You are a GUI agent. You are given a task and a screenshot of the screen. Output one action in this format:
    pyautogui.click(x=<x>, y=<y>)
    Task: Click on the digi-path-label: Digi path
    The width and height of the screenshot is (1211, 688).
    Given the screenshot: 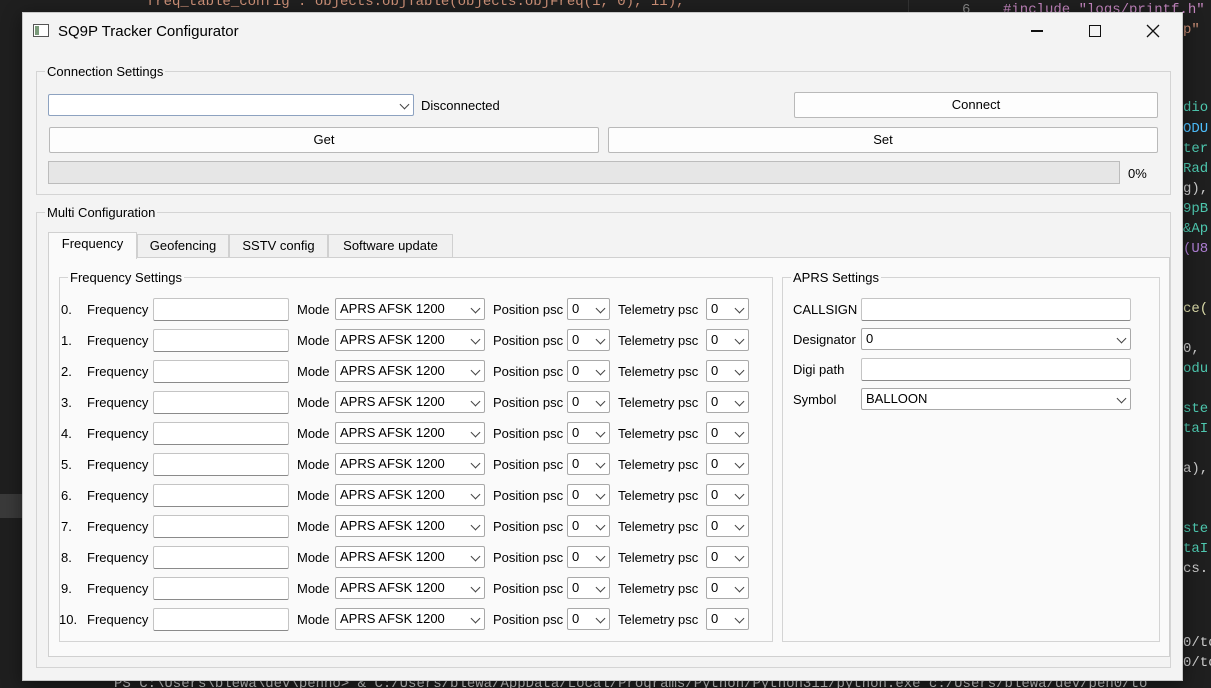 What is the action you would take?
    pyautogui.click(x=819, y=369)
    